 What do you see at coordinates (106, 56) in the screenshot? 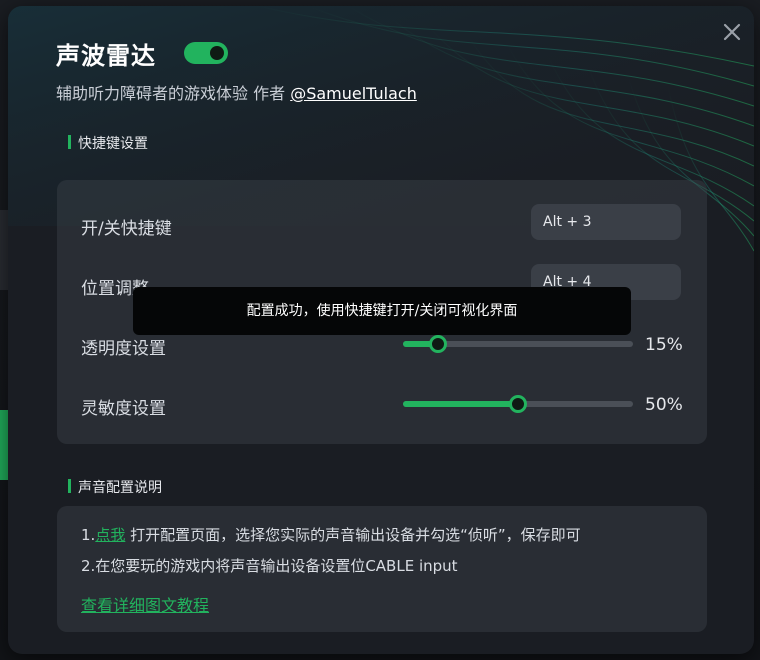
I see `app-title: 声波雷达` at bounding box center [106, 56].